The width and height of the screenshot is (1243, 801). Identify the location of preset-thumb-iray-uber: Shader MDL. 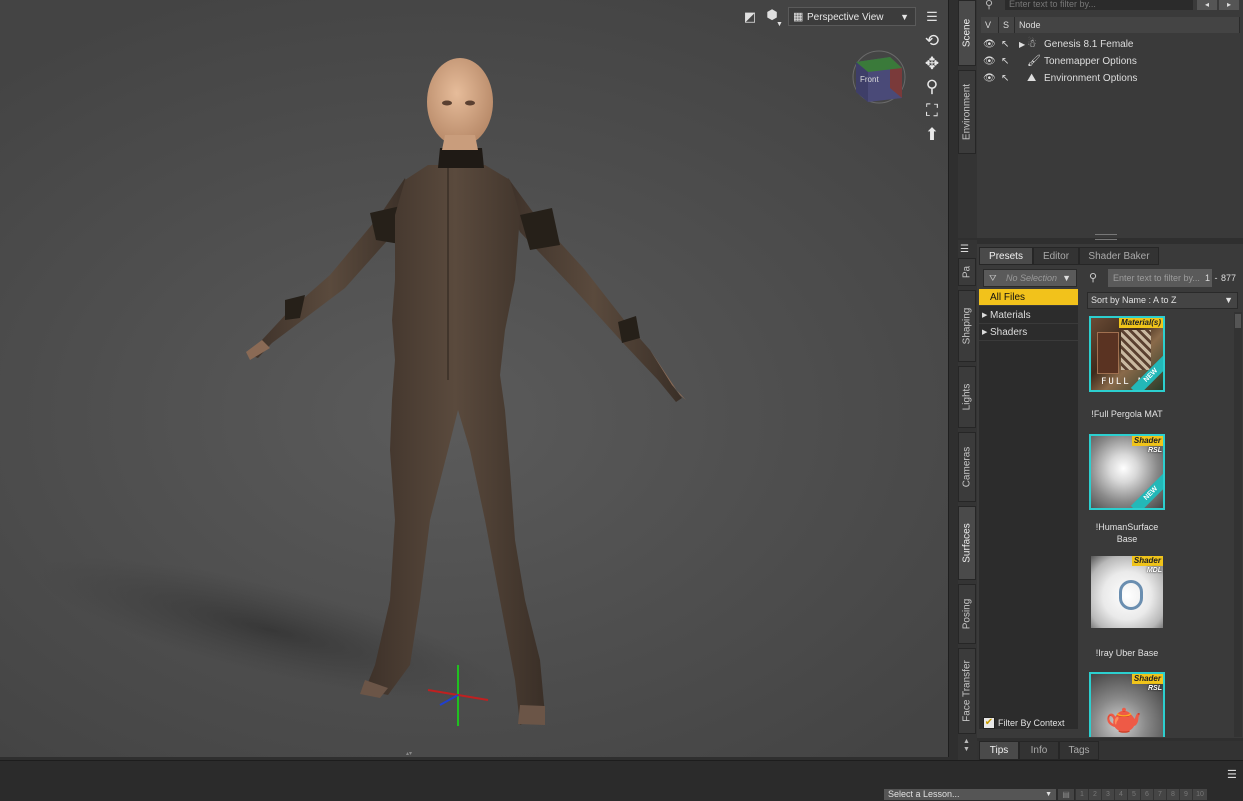
(1127, 592).